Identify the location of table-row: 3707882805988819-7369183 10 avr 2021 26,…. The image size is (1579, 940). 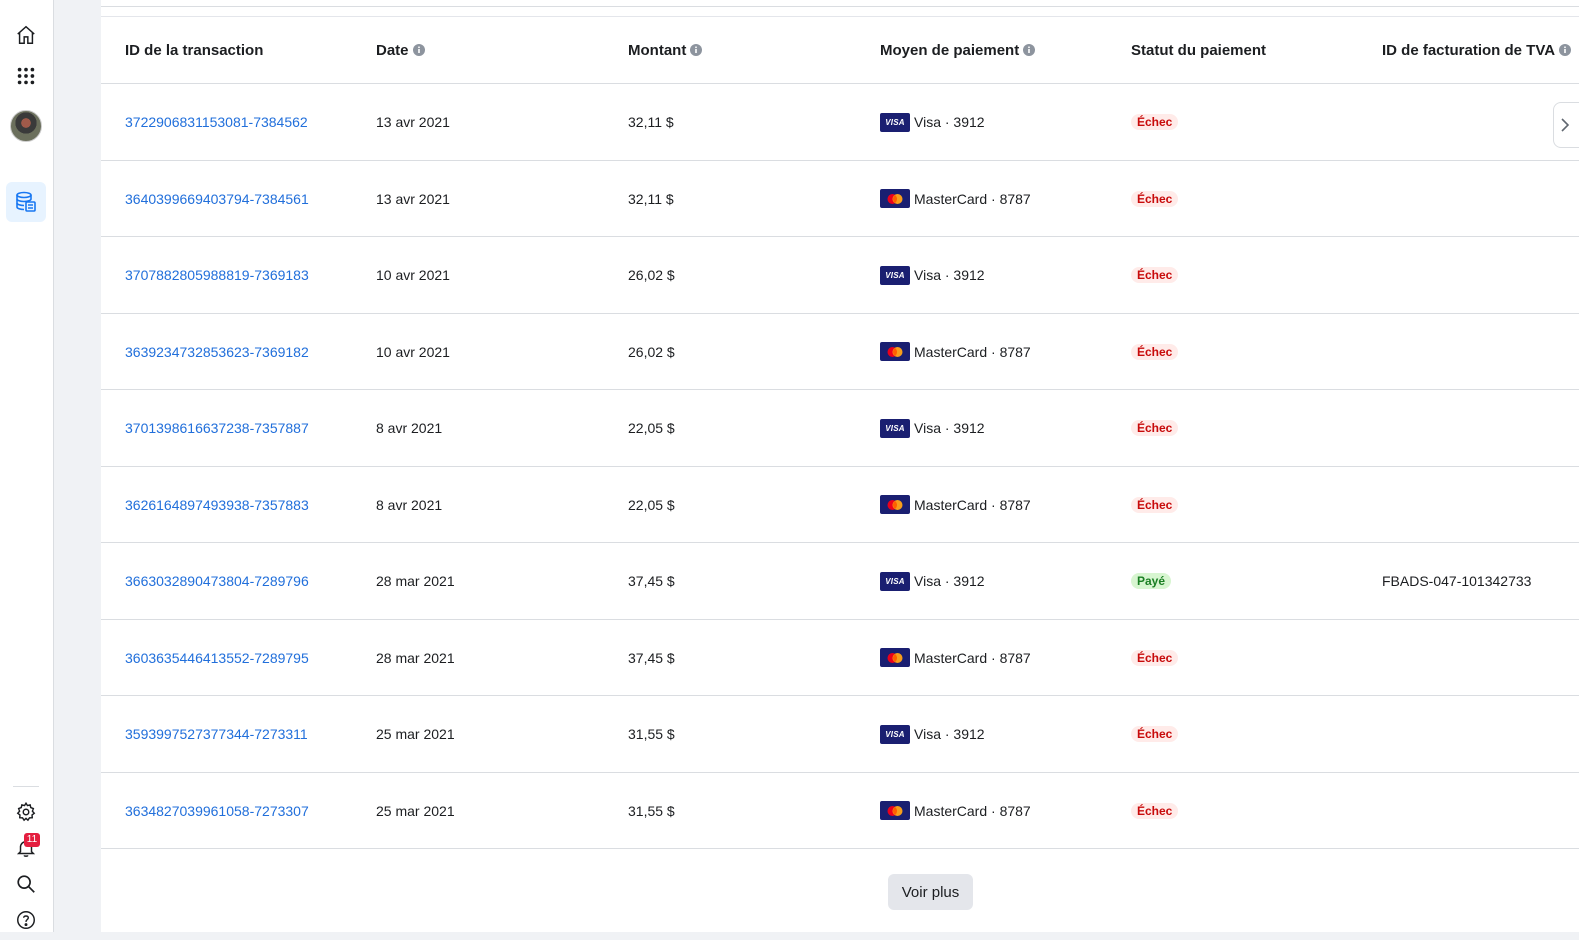
(840, 275).